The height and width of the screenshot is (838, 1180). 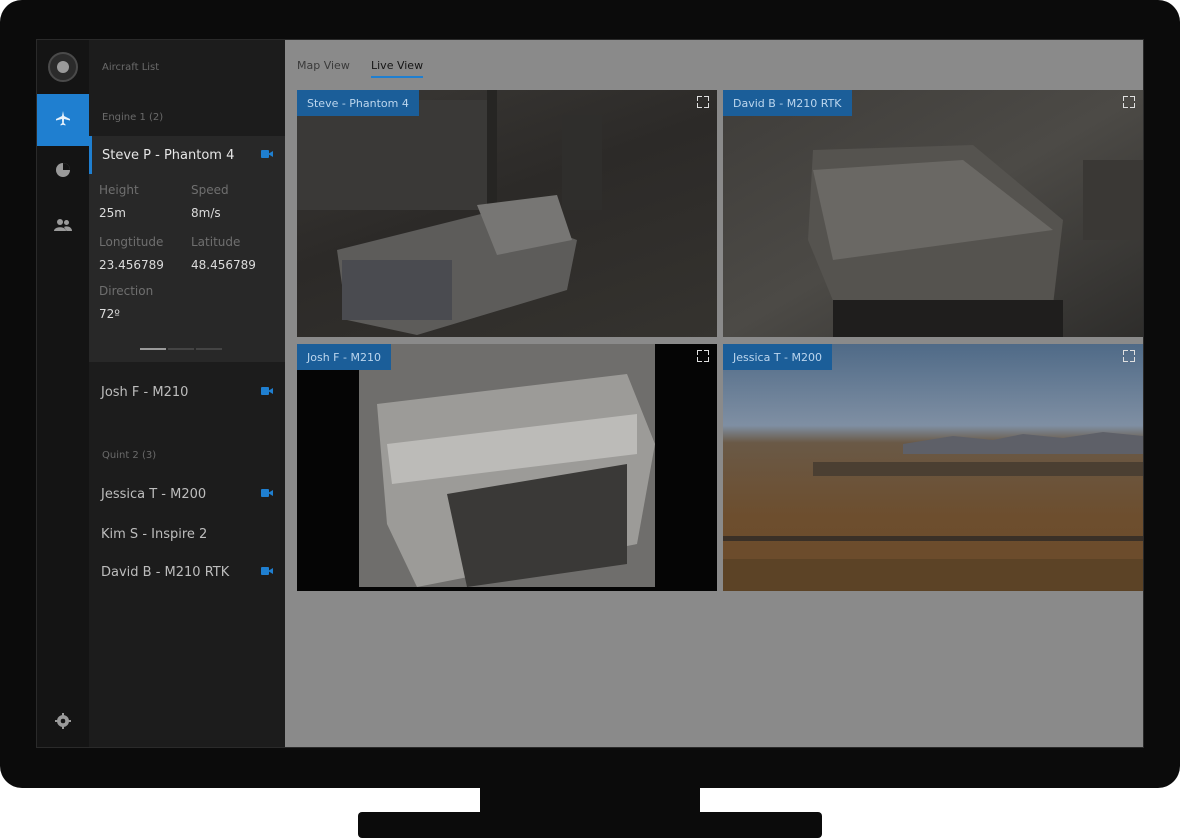 I want to click on aircraft-item-steve: Steve P - Phantom 4, so click(x=187, y=155).